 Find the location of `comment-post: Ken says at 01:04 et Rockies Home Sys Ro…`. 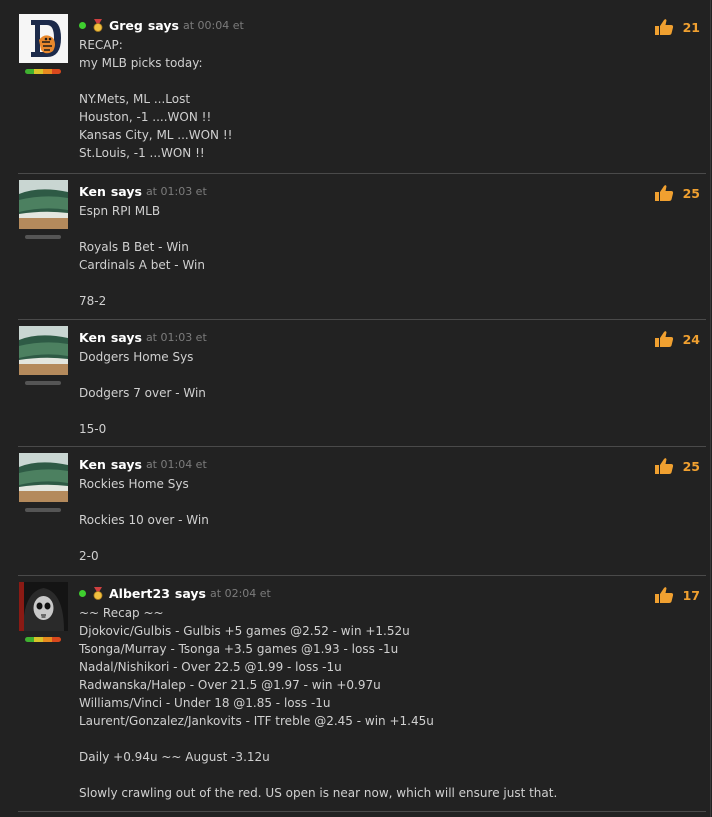

comment-post: Ken says at 01:04 et Rockies Home Sys Ro… is located at coordinates (362, 514).